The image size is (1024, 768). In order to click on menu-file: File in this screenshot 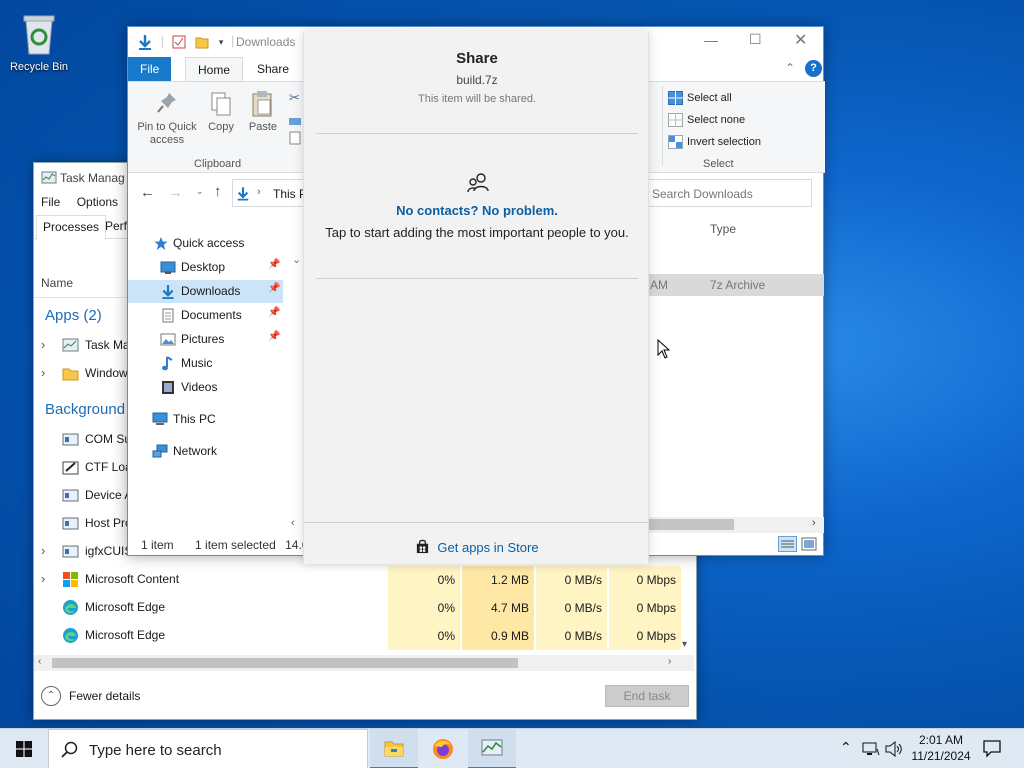, I will do `click(50, 202)`.